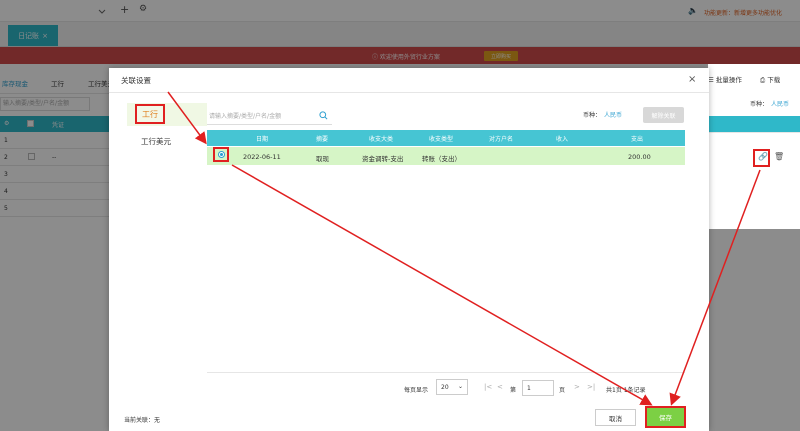 The height and width of the screenshot is (431, 800). I want to click on arrow-link-to-save, so click(715, 287).